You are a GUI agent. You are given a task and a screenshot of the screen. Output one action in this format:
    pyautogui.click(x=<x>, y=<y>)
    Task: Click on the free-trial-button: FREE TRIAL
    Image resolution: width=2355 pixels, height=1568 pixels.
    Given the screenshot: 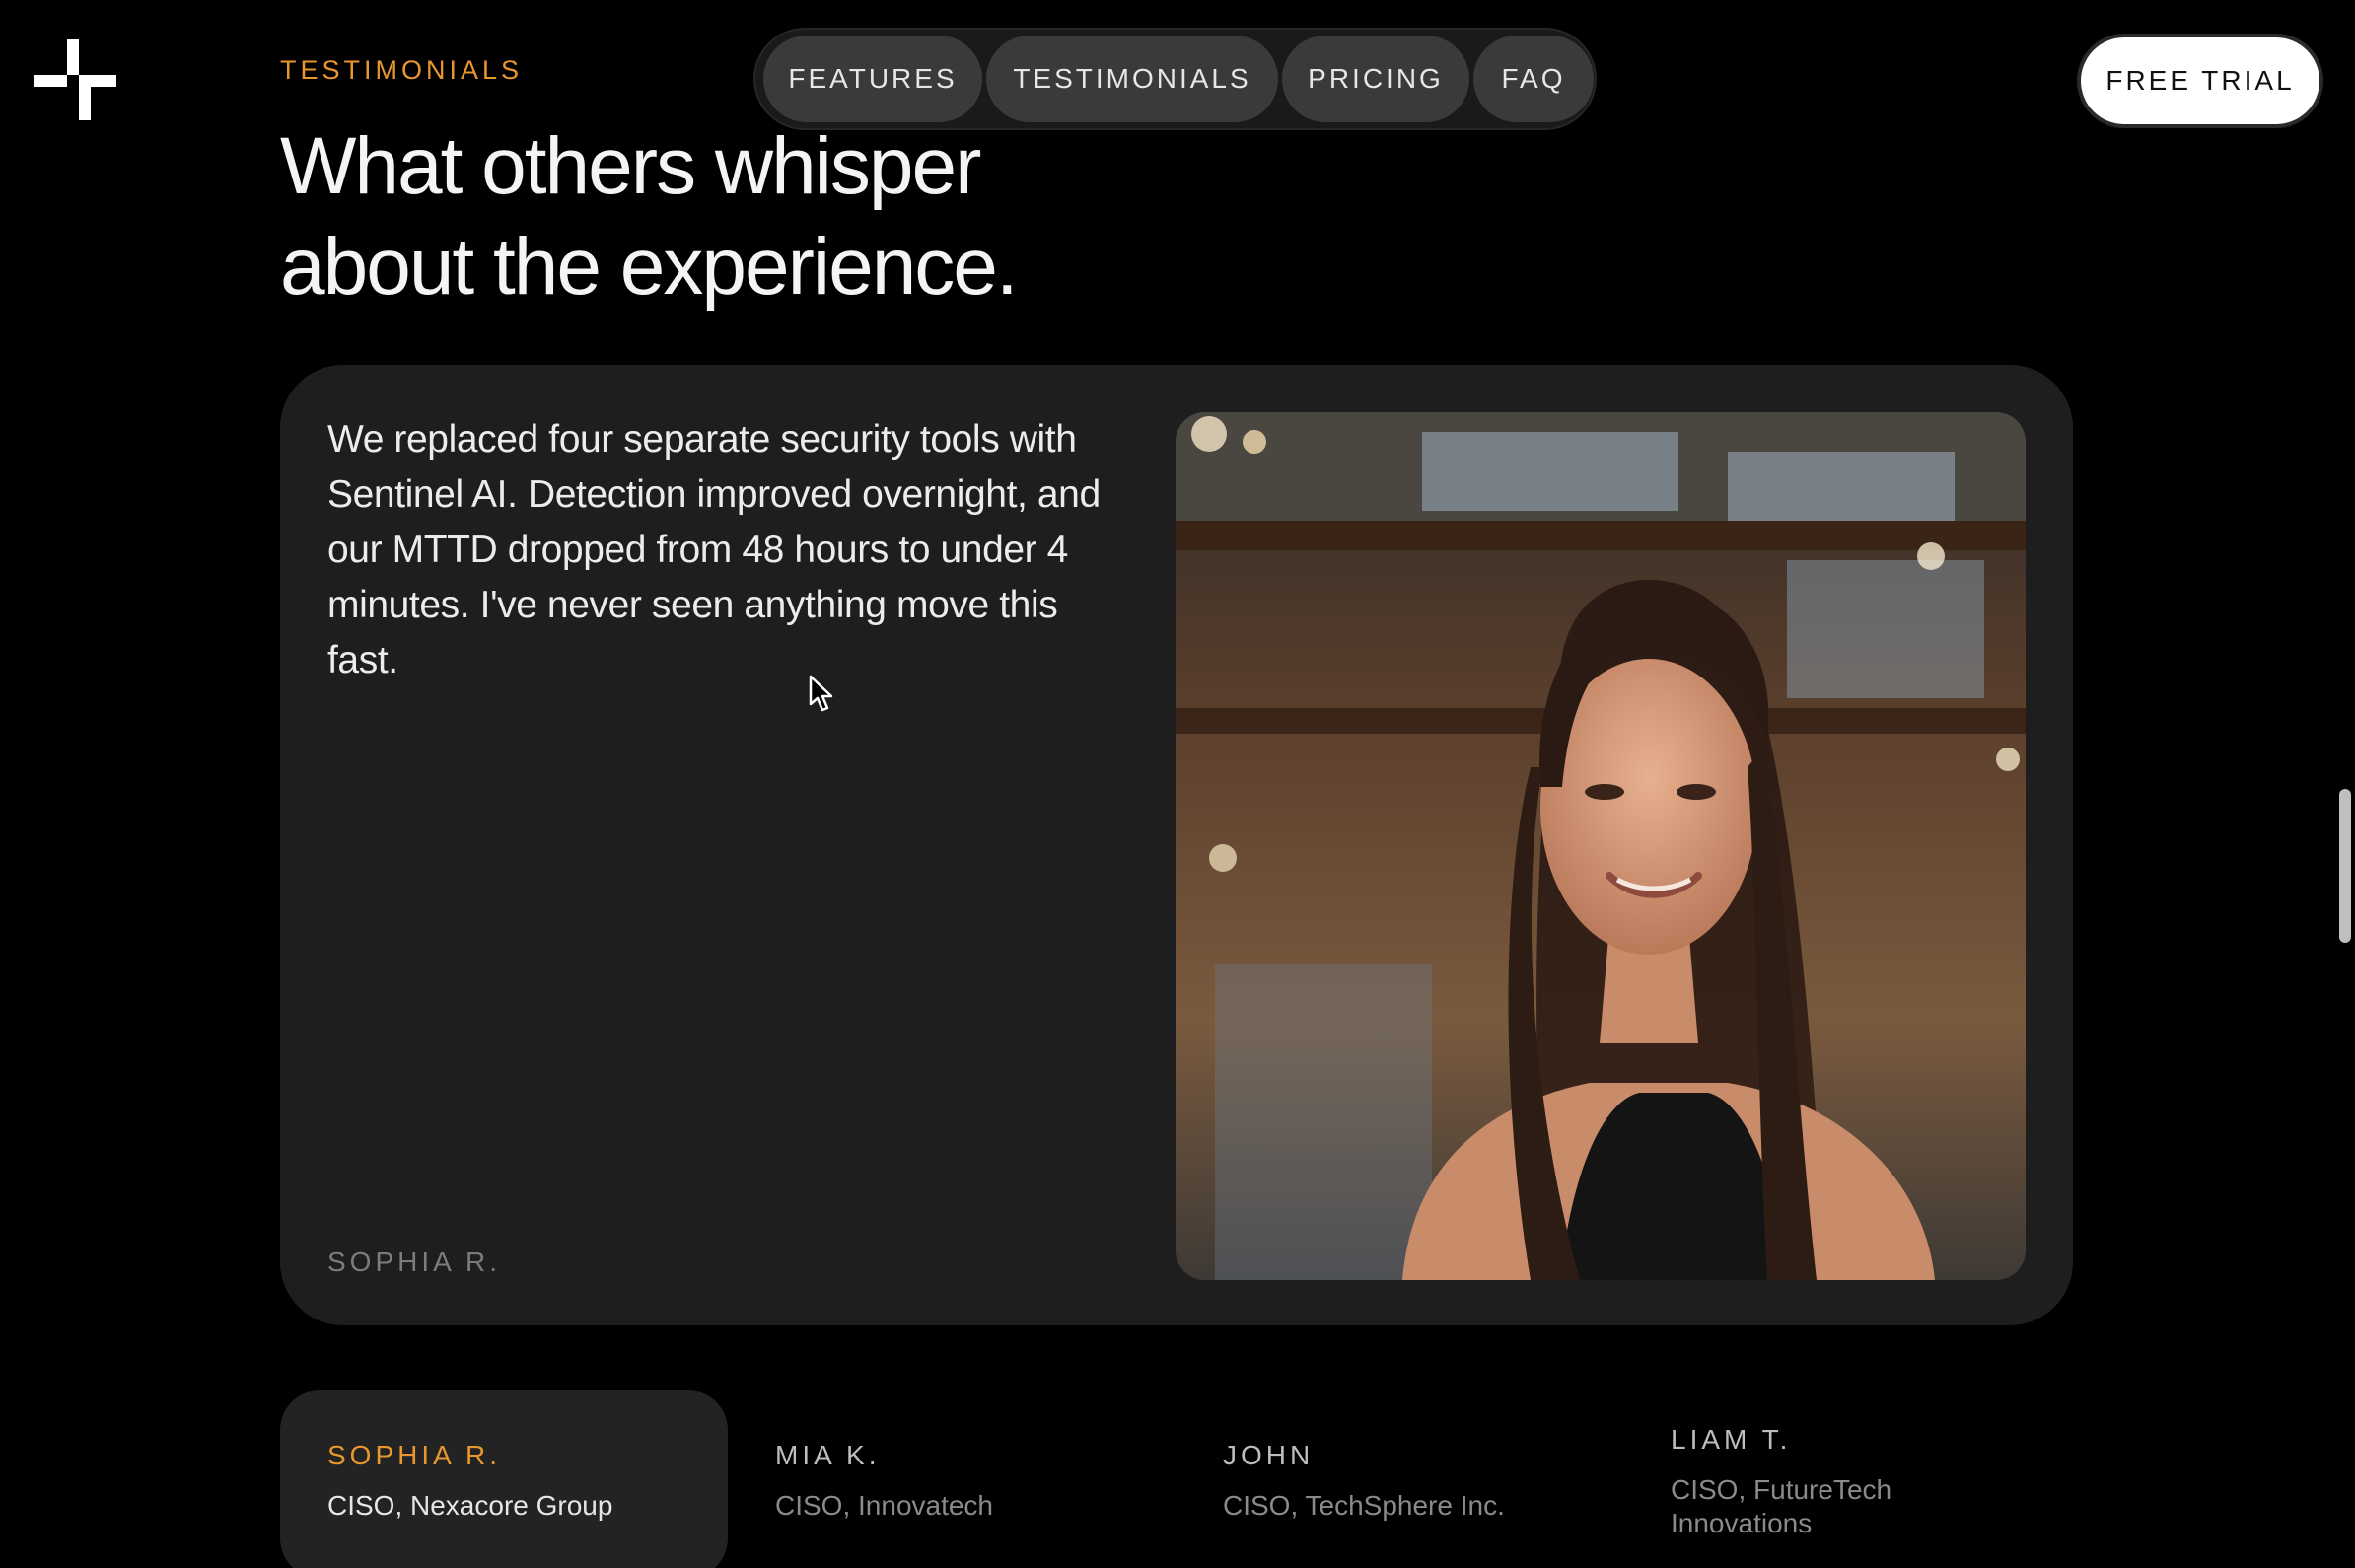 What is the action you would take?
    pyautogui.click(x=2200, y=81)
    